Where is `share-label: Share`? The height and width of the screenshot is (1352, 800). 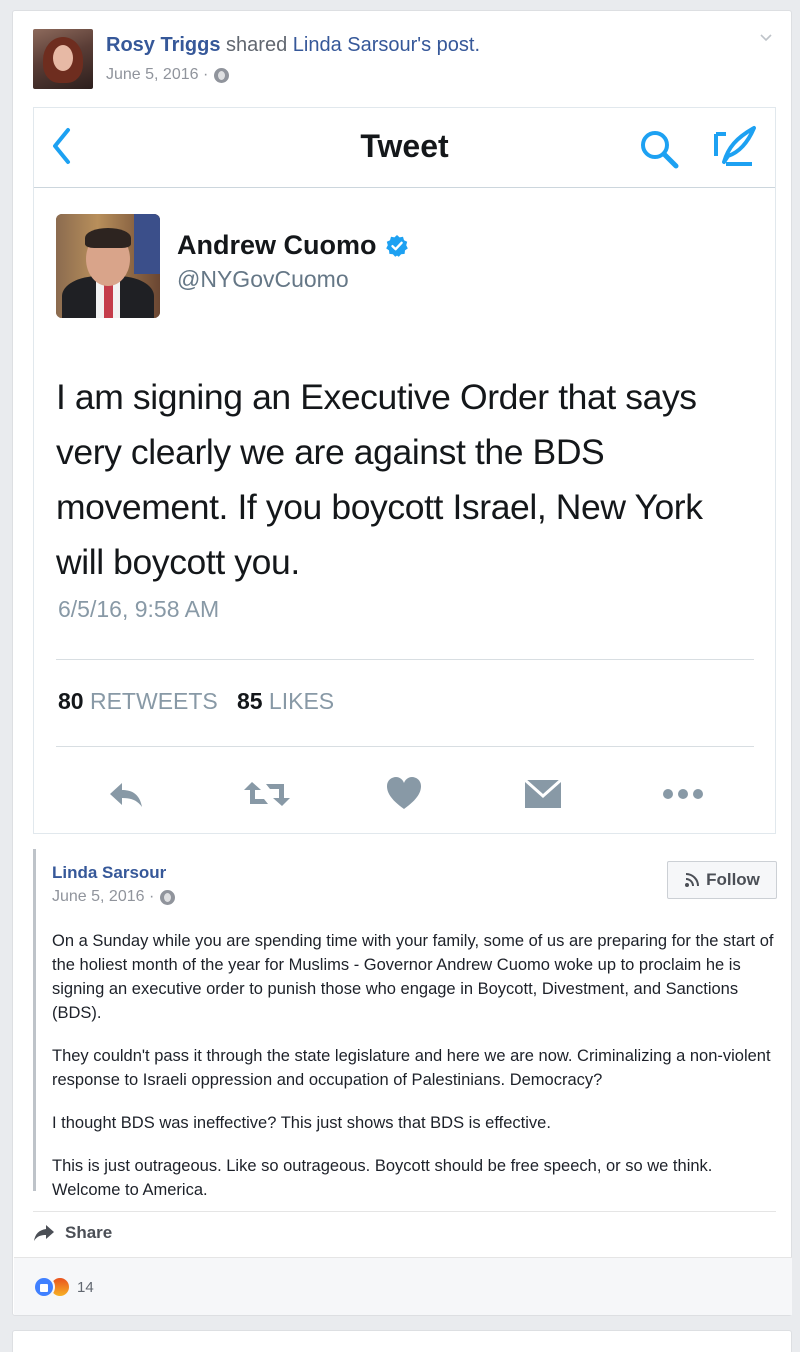
share-label: Share is located at coordinates (89, 1232).